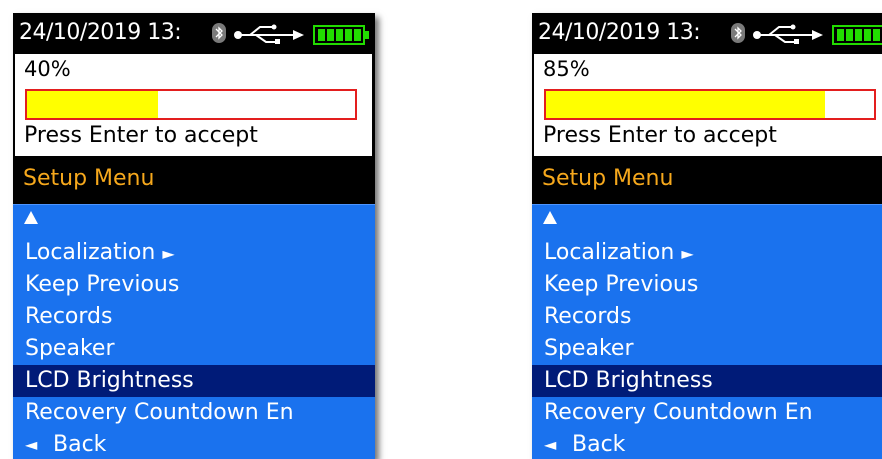 The height and width of the screenshot is (459, 882). I want to click on percent-value: 40%, so click(47, 69).